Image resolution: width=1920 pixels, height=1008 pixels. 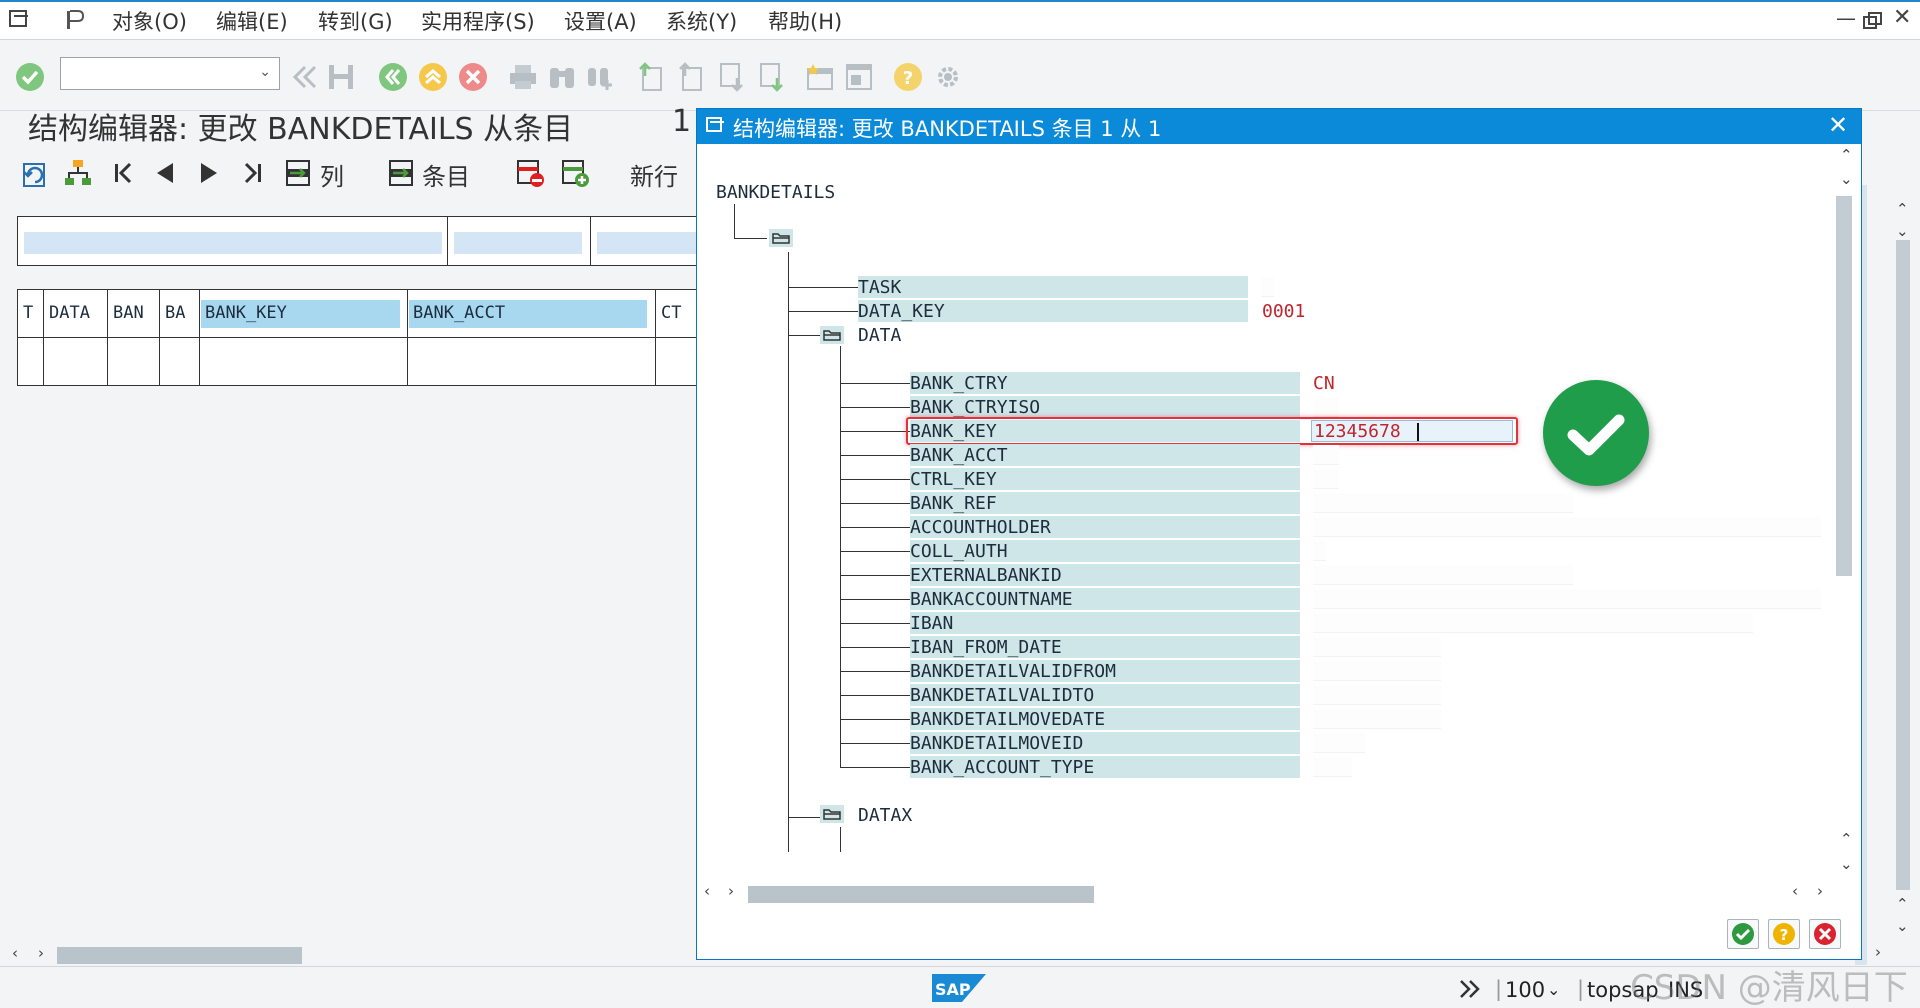 What do you see at coordinates (523, 77) in the screenshot?
I see `print-icon` at bounding box center [523, 77].